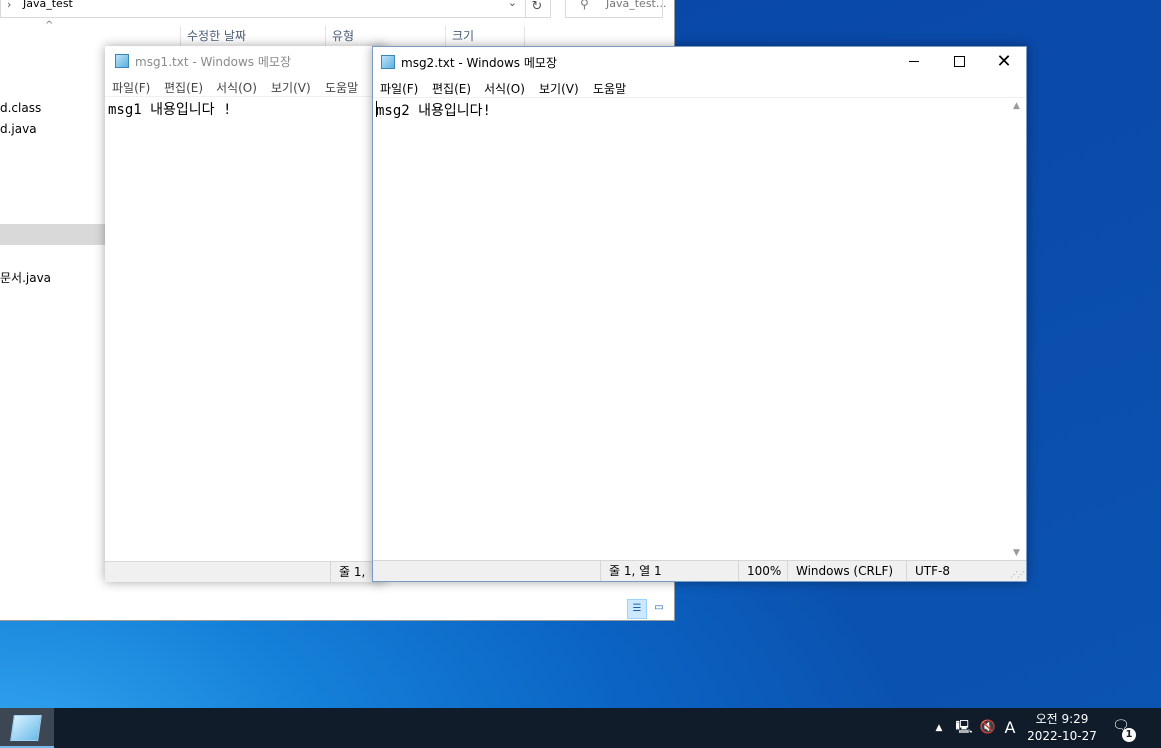 The height and width of the screenshot is (748, 1161). Describe the element at coordinates (52, 234) in the screenshot. I see `selected-row-highlight` at that location.